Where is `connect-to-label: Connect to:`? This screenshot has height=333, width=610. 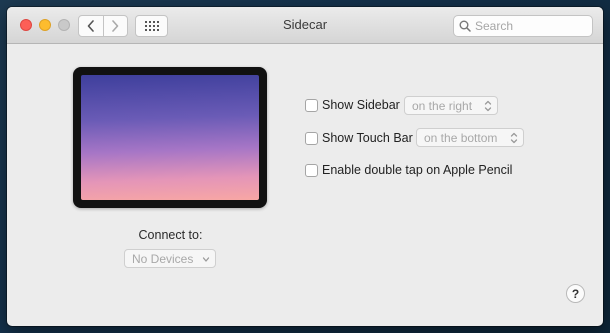
connect-to-label: Connect to: is located at coordinates (170, 235).